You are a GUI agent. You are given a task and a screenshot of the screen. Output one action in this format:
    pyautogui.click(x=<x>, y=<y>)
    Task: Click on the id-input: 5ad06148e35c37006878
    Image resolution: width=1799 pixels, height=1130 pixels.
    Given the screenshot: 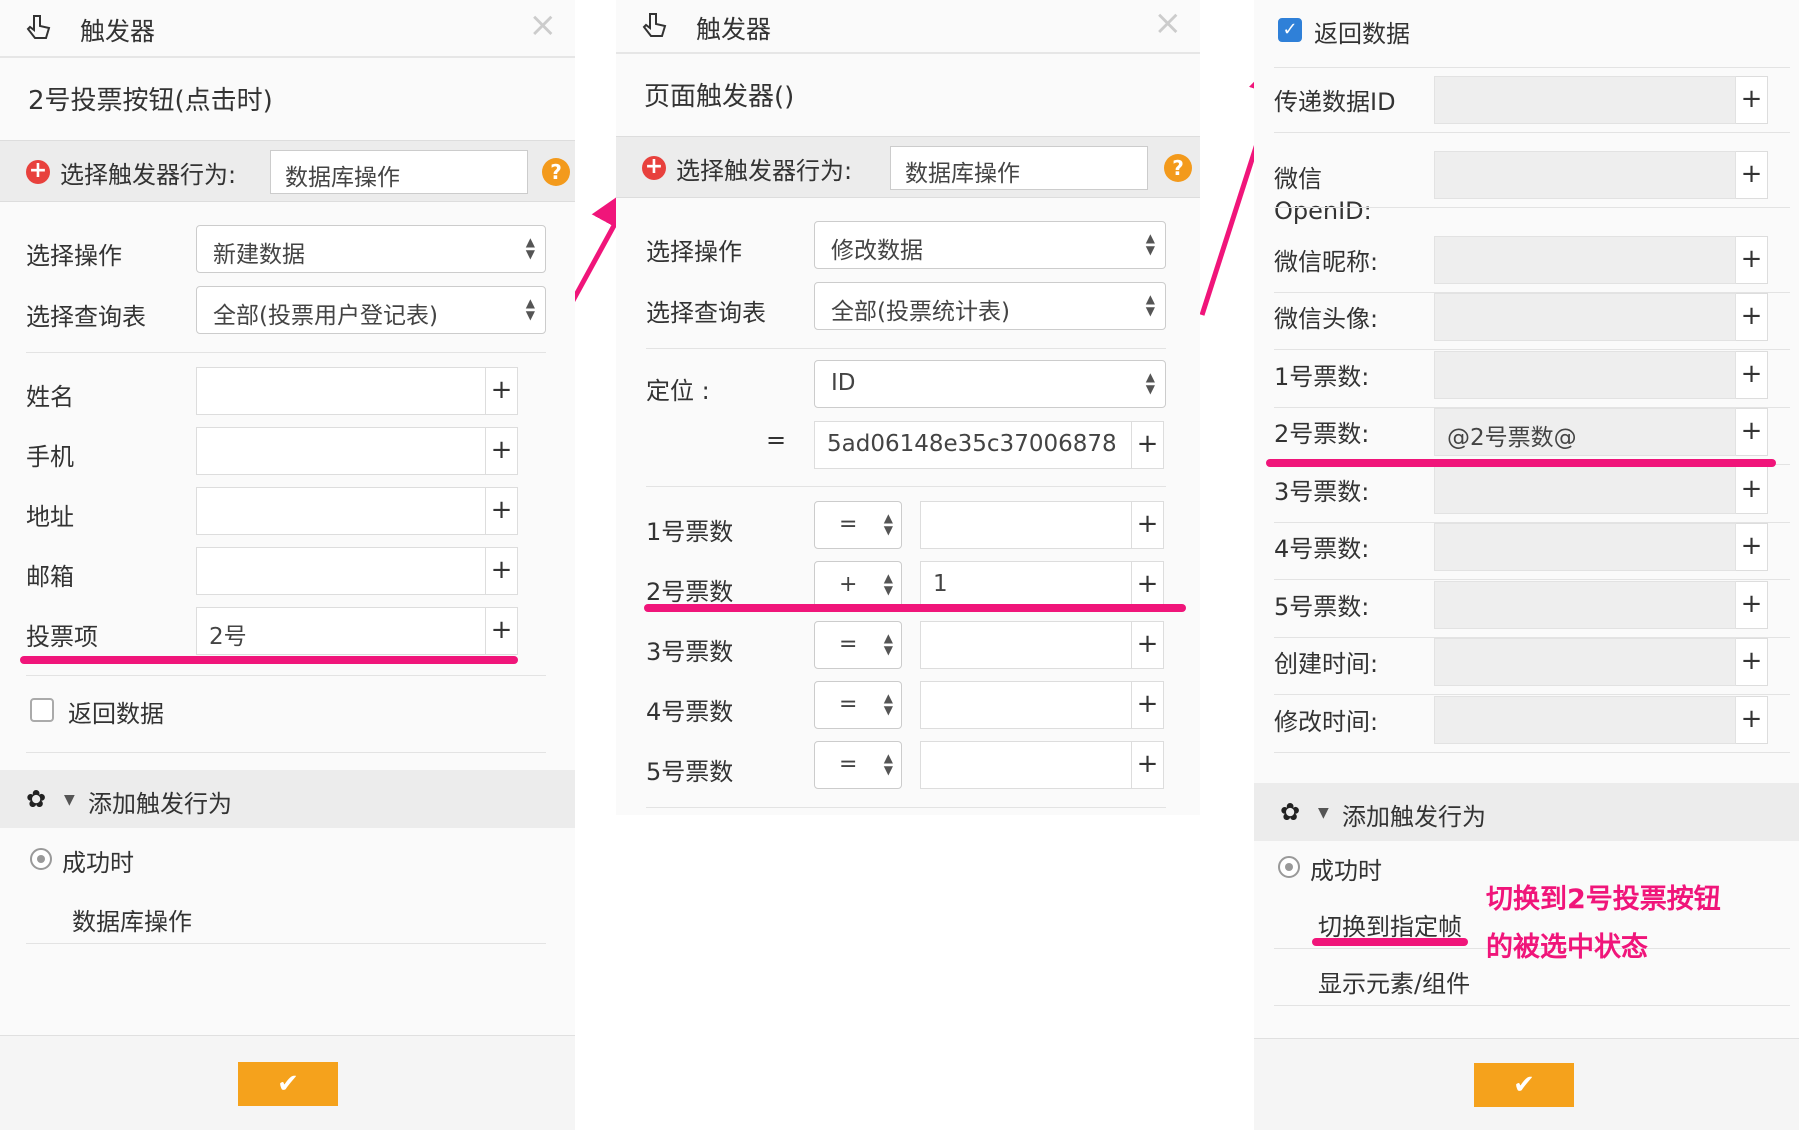 What is the action you would take?
    pyautogui.click(x=973, y=445)
    